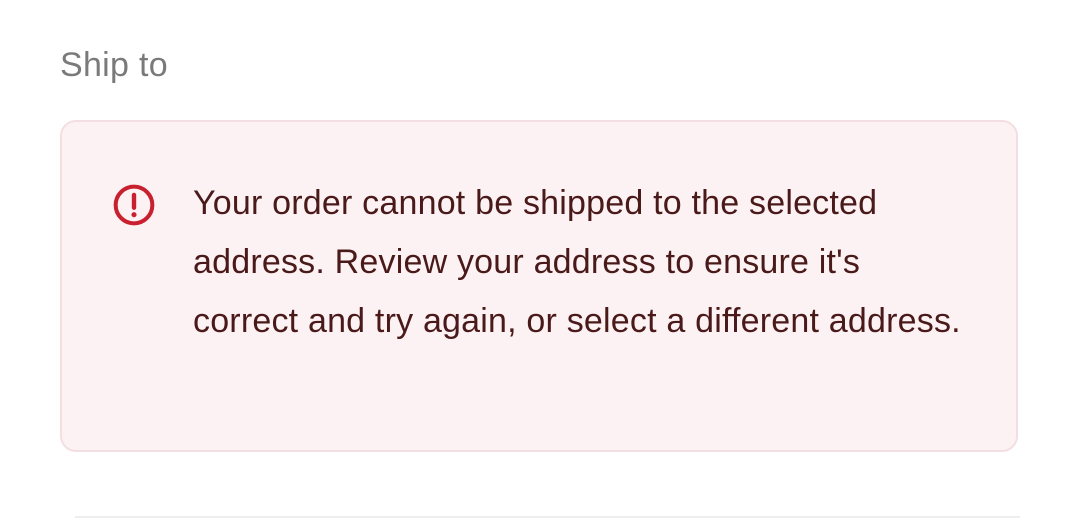 This screenshot has width=1080, height=519. Describe the element at coordinates (114, 65) in the screenshot. I see `ship-to-heading: Ship to` at that location.